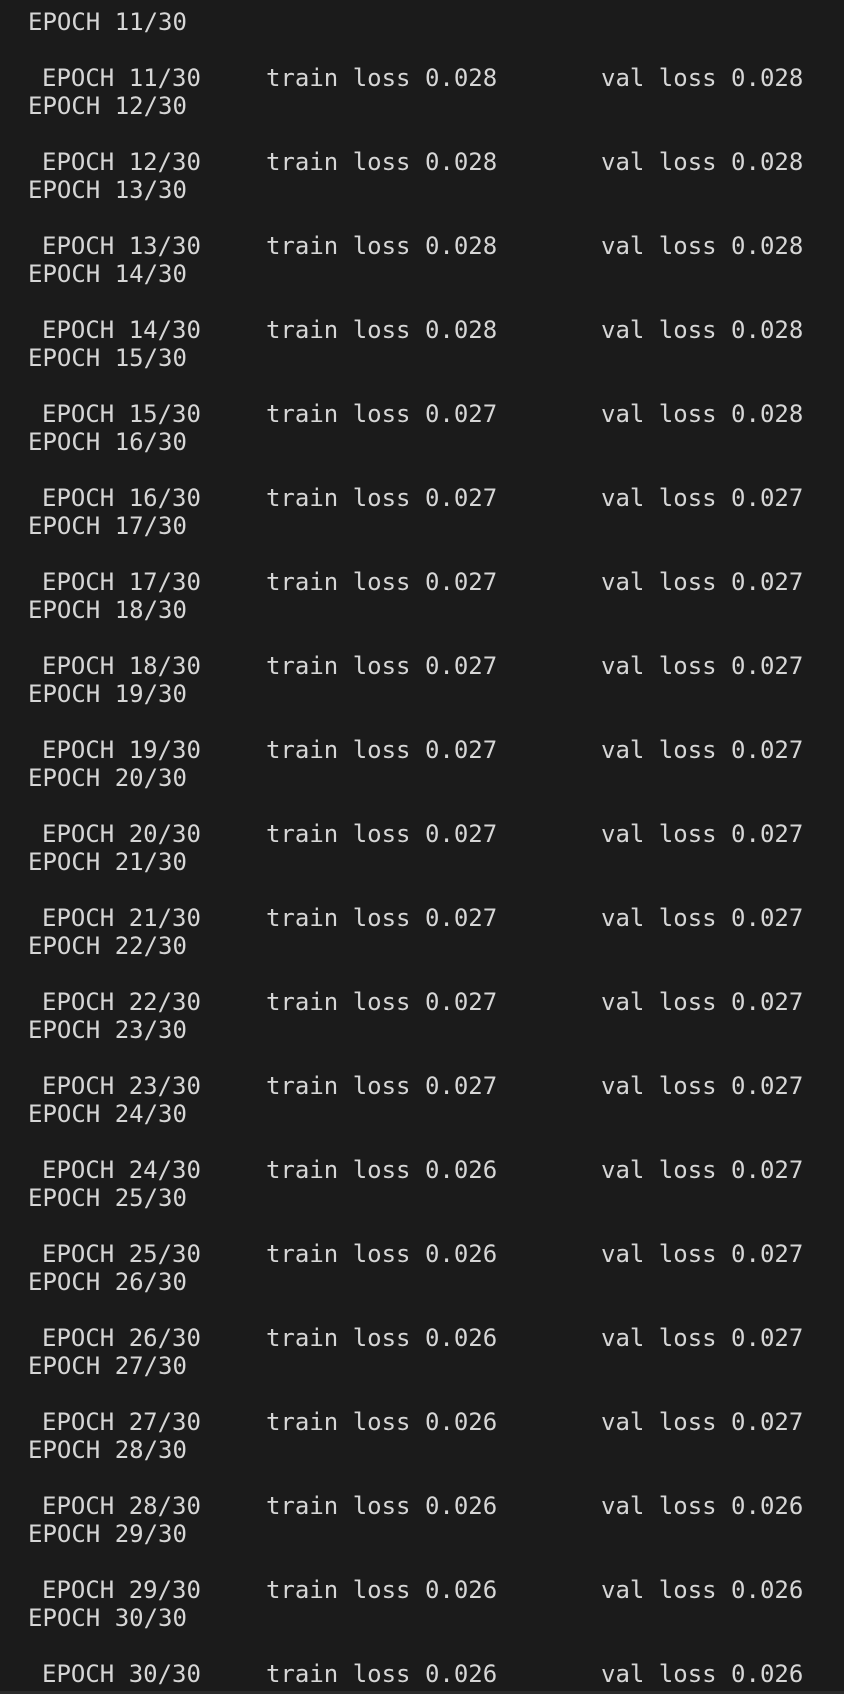 This screenshot has height=1694, width=844. I want to click on epoch-header: EPOCH 28/30, so click(107, 1450).